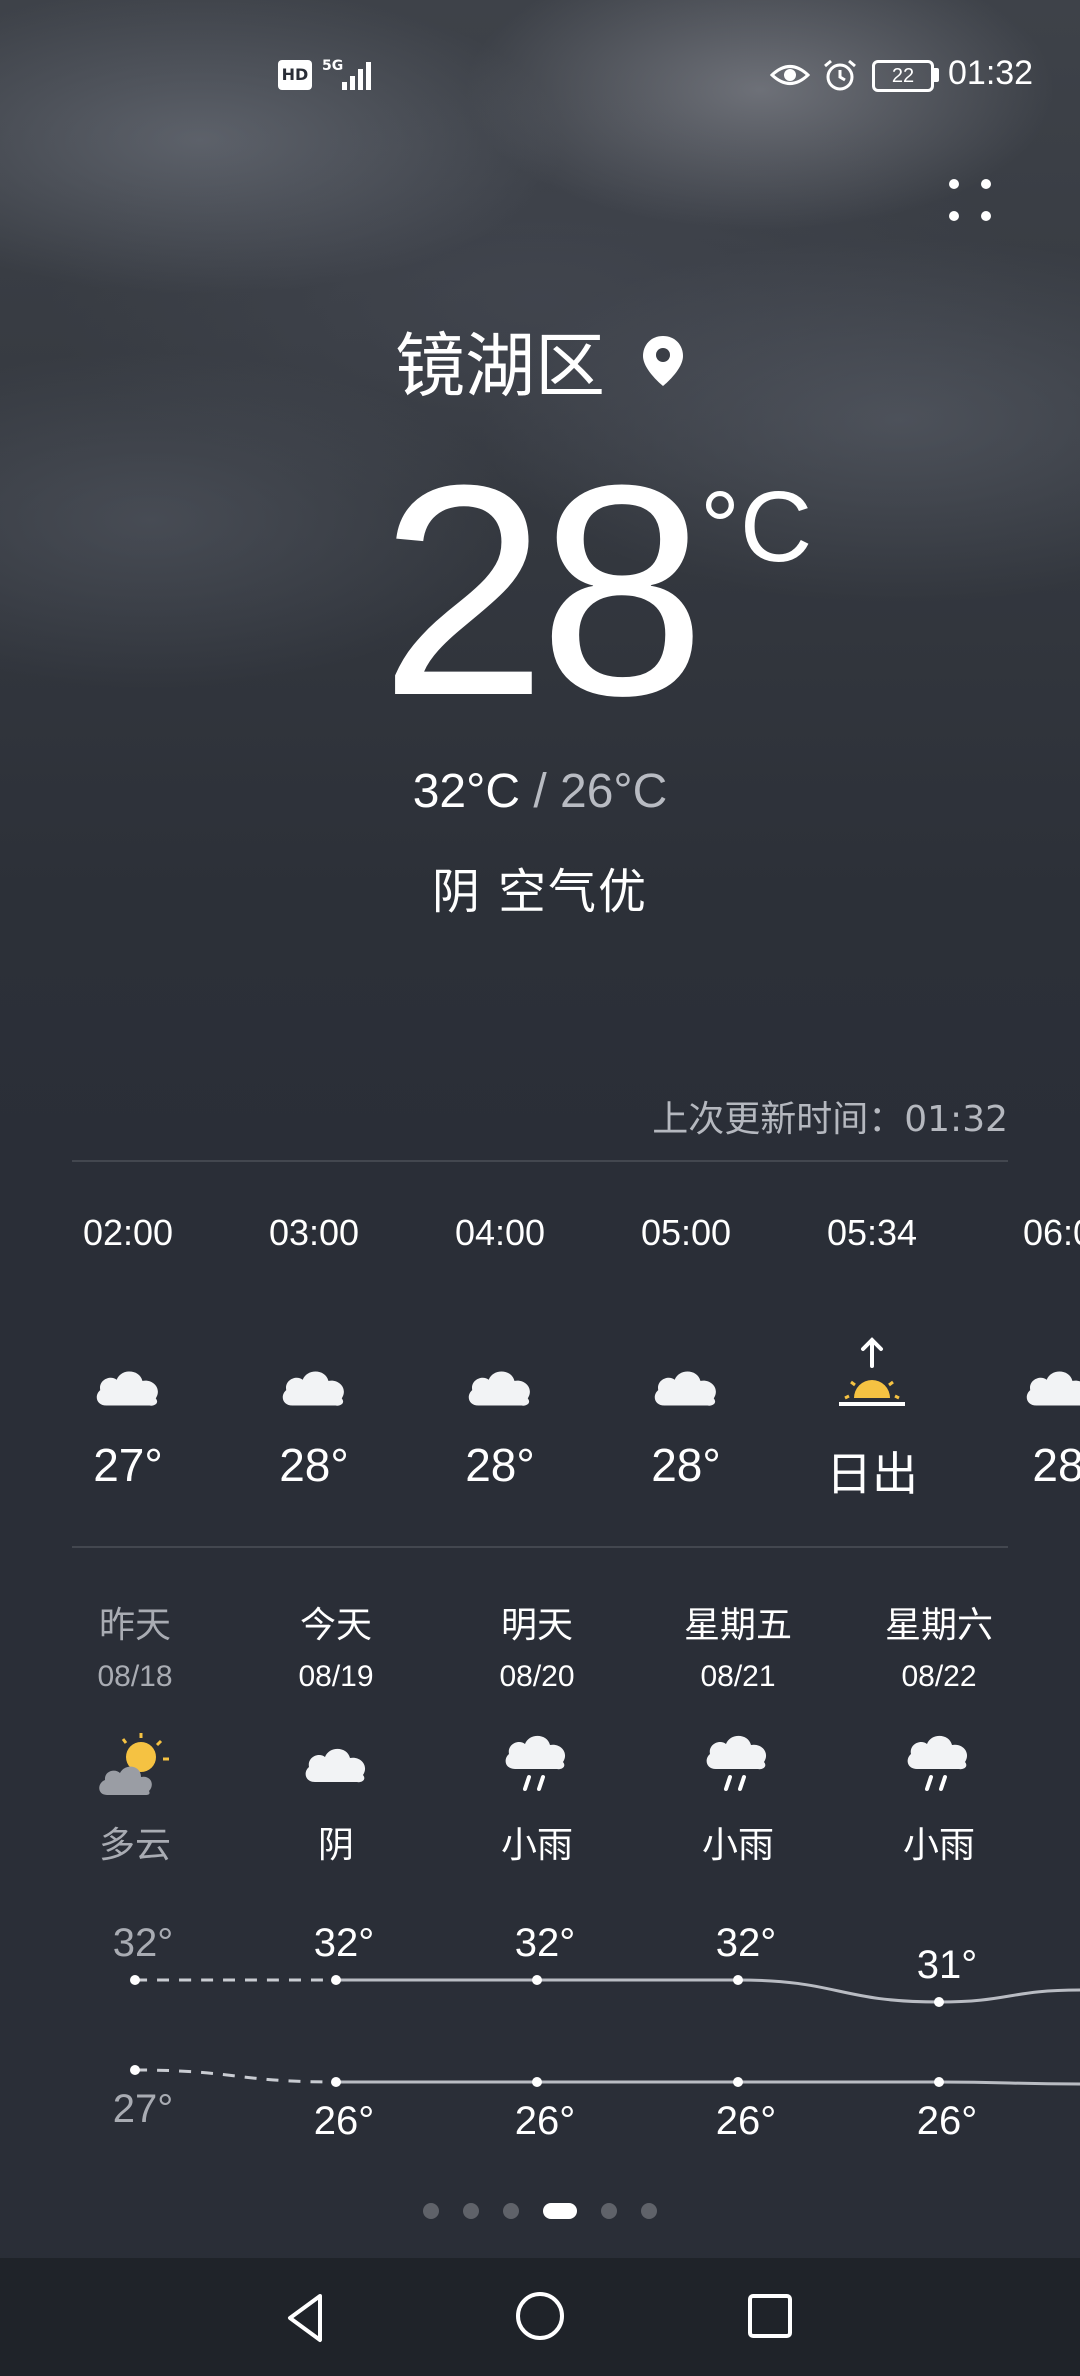 This screenshot has width=1080, height=2376. I want to click on hour-time: 05:00, so click(686, 1232).